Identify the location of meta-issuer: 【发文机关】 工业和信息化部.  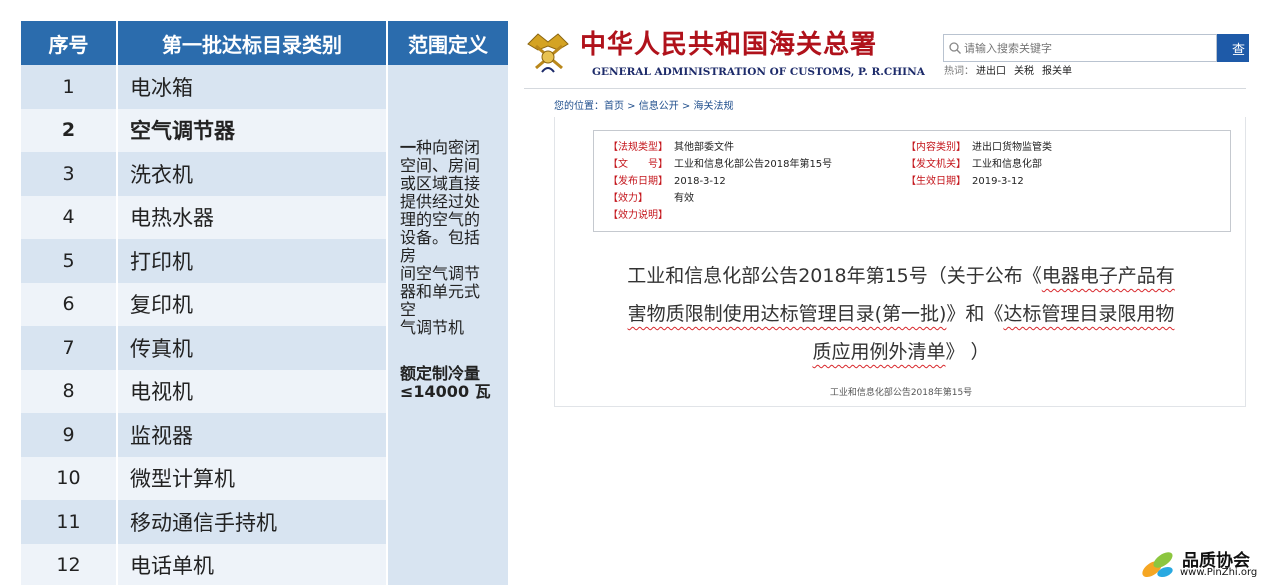
(974, 162).